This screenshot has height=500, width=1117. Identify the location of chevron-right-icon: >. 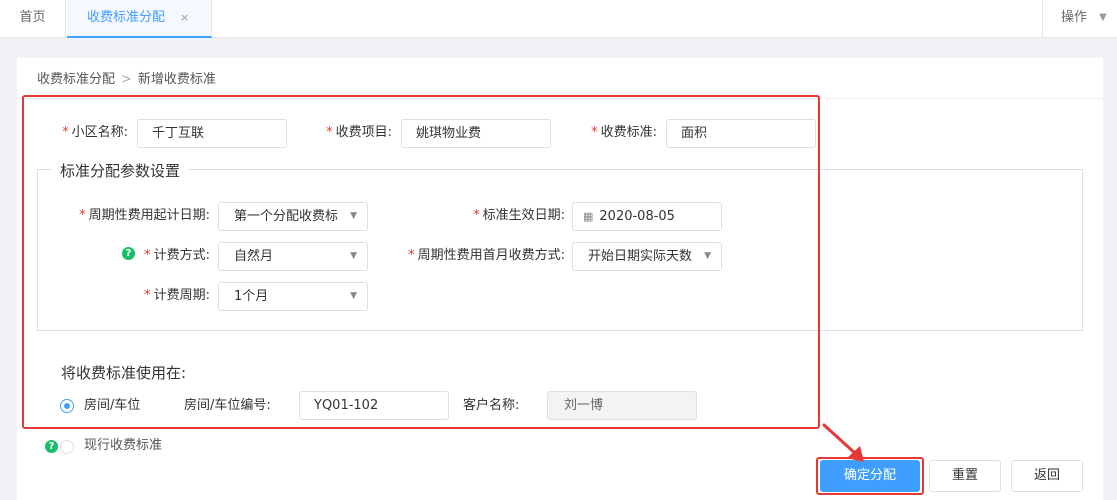
(126, 79).